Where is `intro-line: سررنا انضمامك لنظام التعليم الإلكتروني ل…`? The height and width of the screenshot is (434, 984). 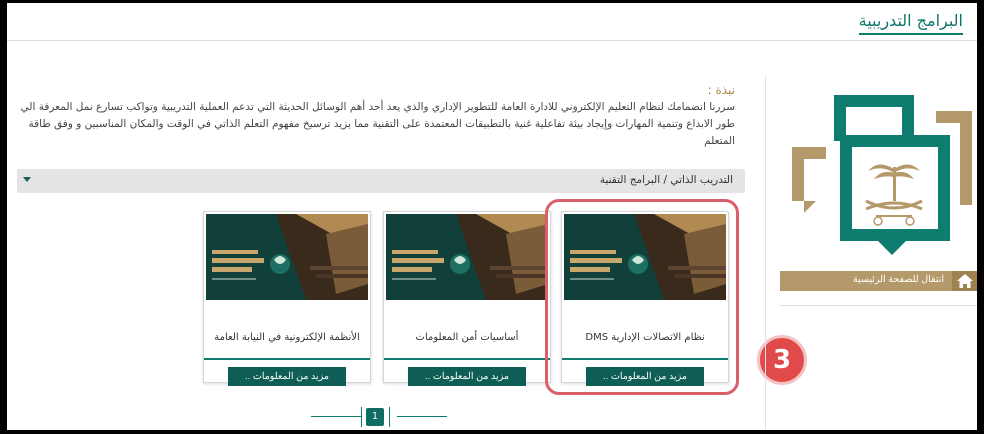 intro-line: سررنا انضمامك لنظام التعليم الإلكتروني ل… is located at coordinates (377, 107).